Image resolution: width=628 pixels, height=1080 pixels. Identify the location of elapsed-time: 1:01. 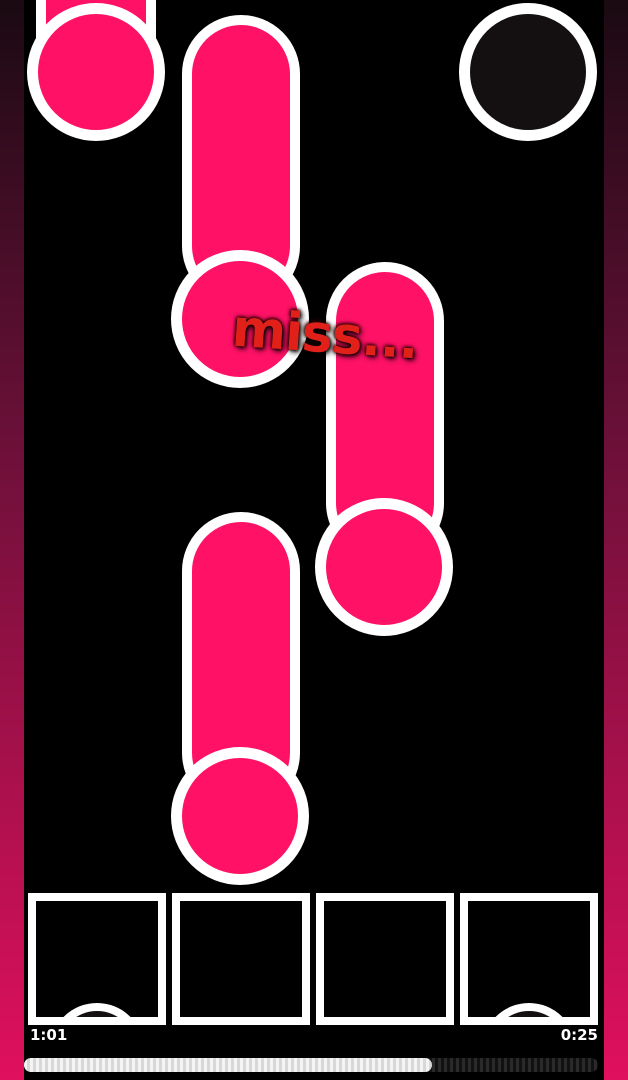
(49, 1035).